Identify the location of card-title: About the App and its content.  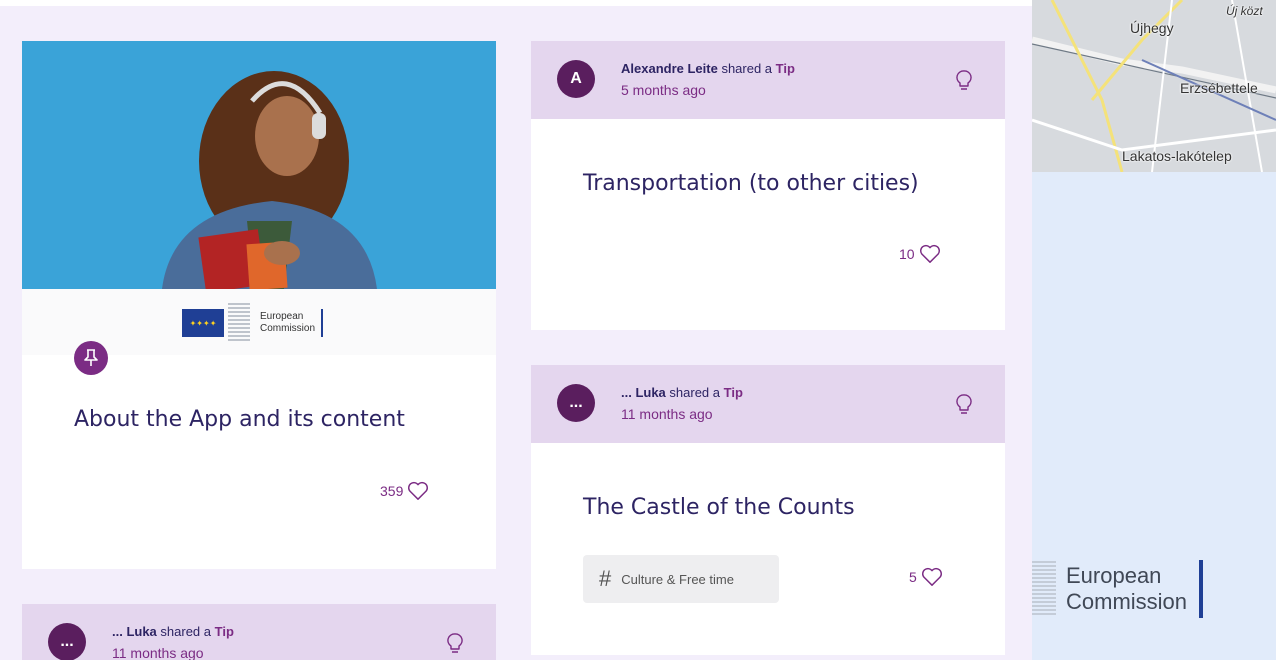
(239, 419).